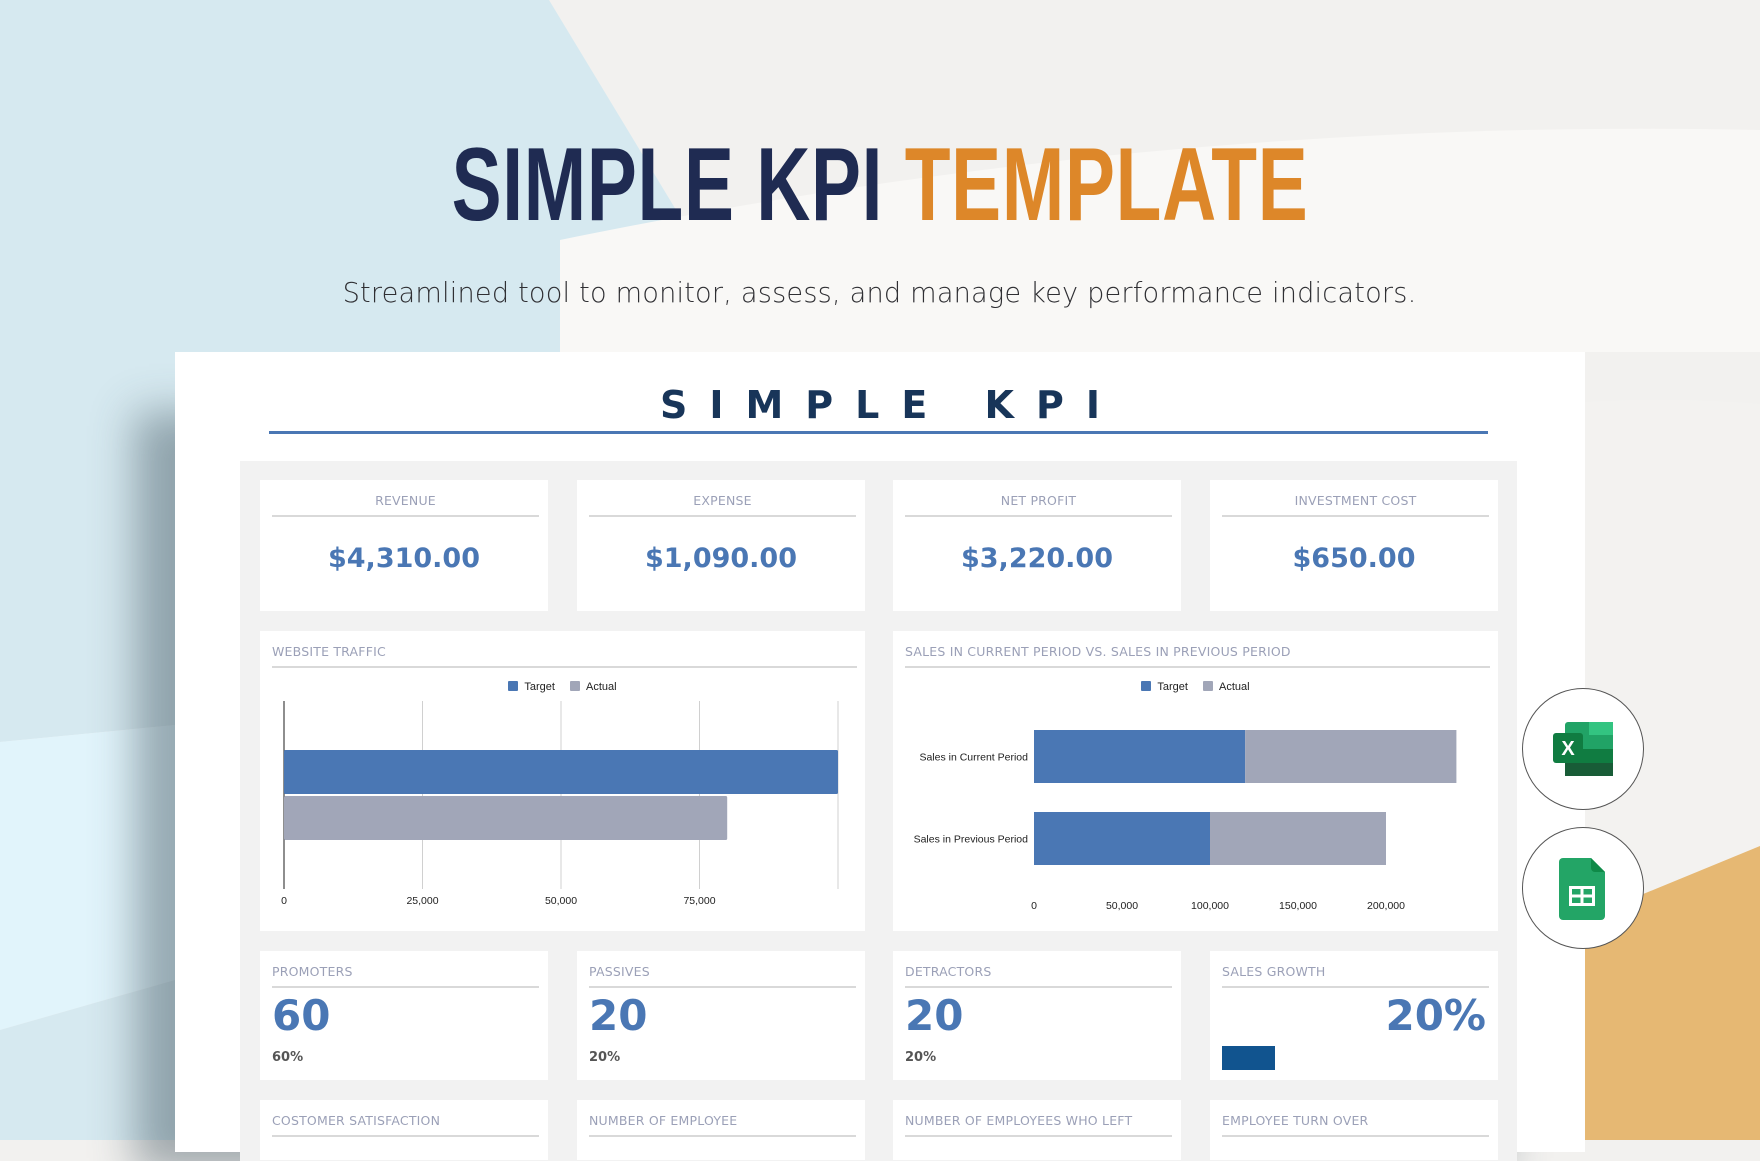 The image size is (1760, 1161). I want to click on sales-growth-progress, so click(1355, 1058).